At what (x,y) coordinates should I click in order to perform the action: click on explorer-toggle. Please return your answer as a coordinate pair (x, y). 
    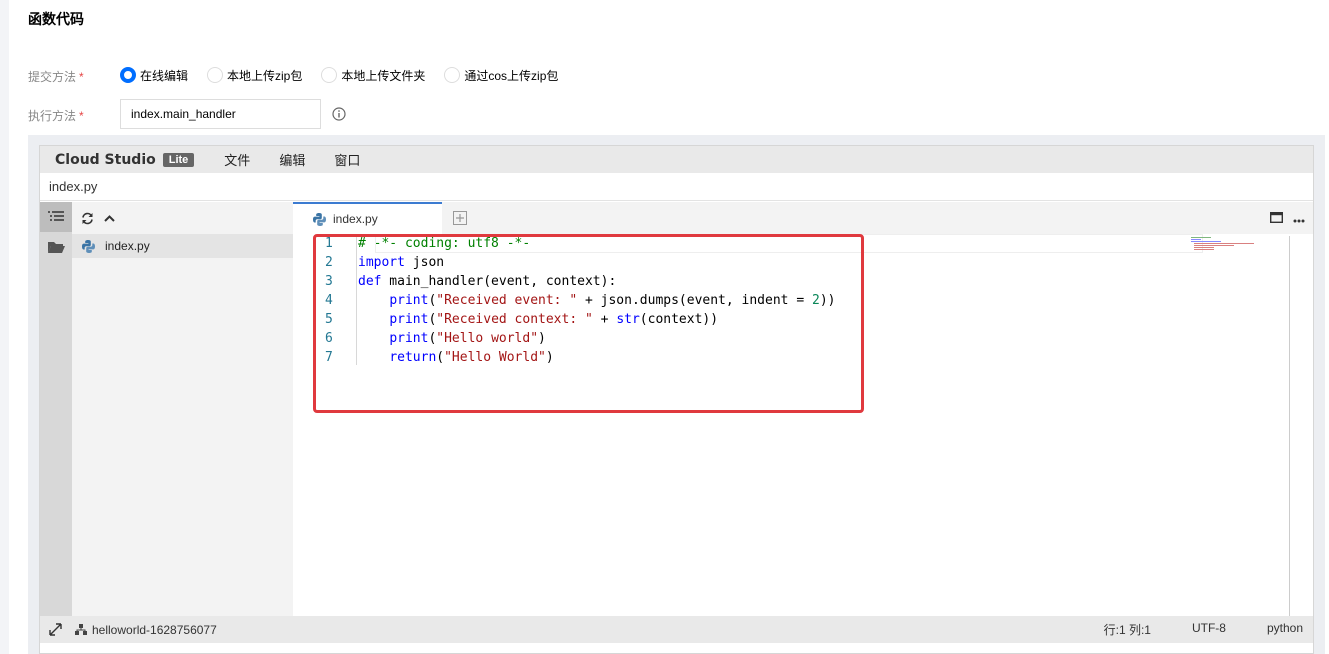
    Looking at the image, I should click on (56, 217).